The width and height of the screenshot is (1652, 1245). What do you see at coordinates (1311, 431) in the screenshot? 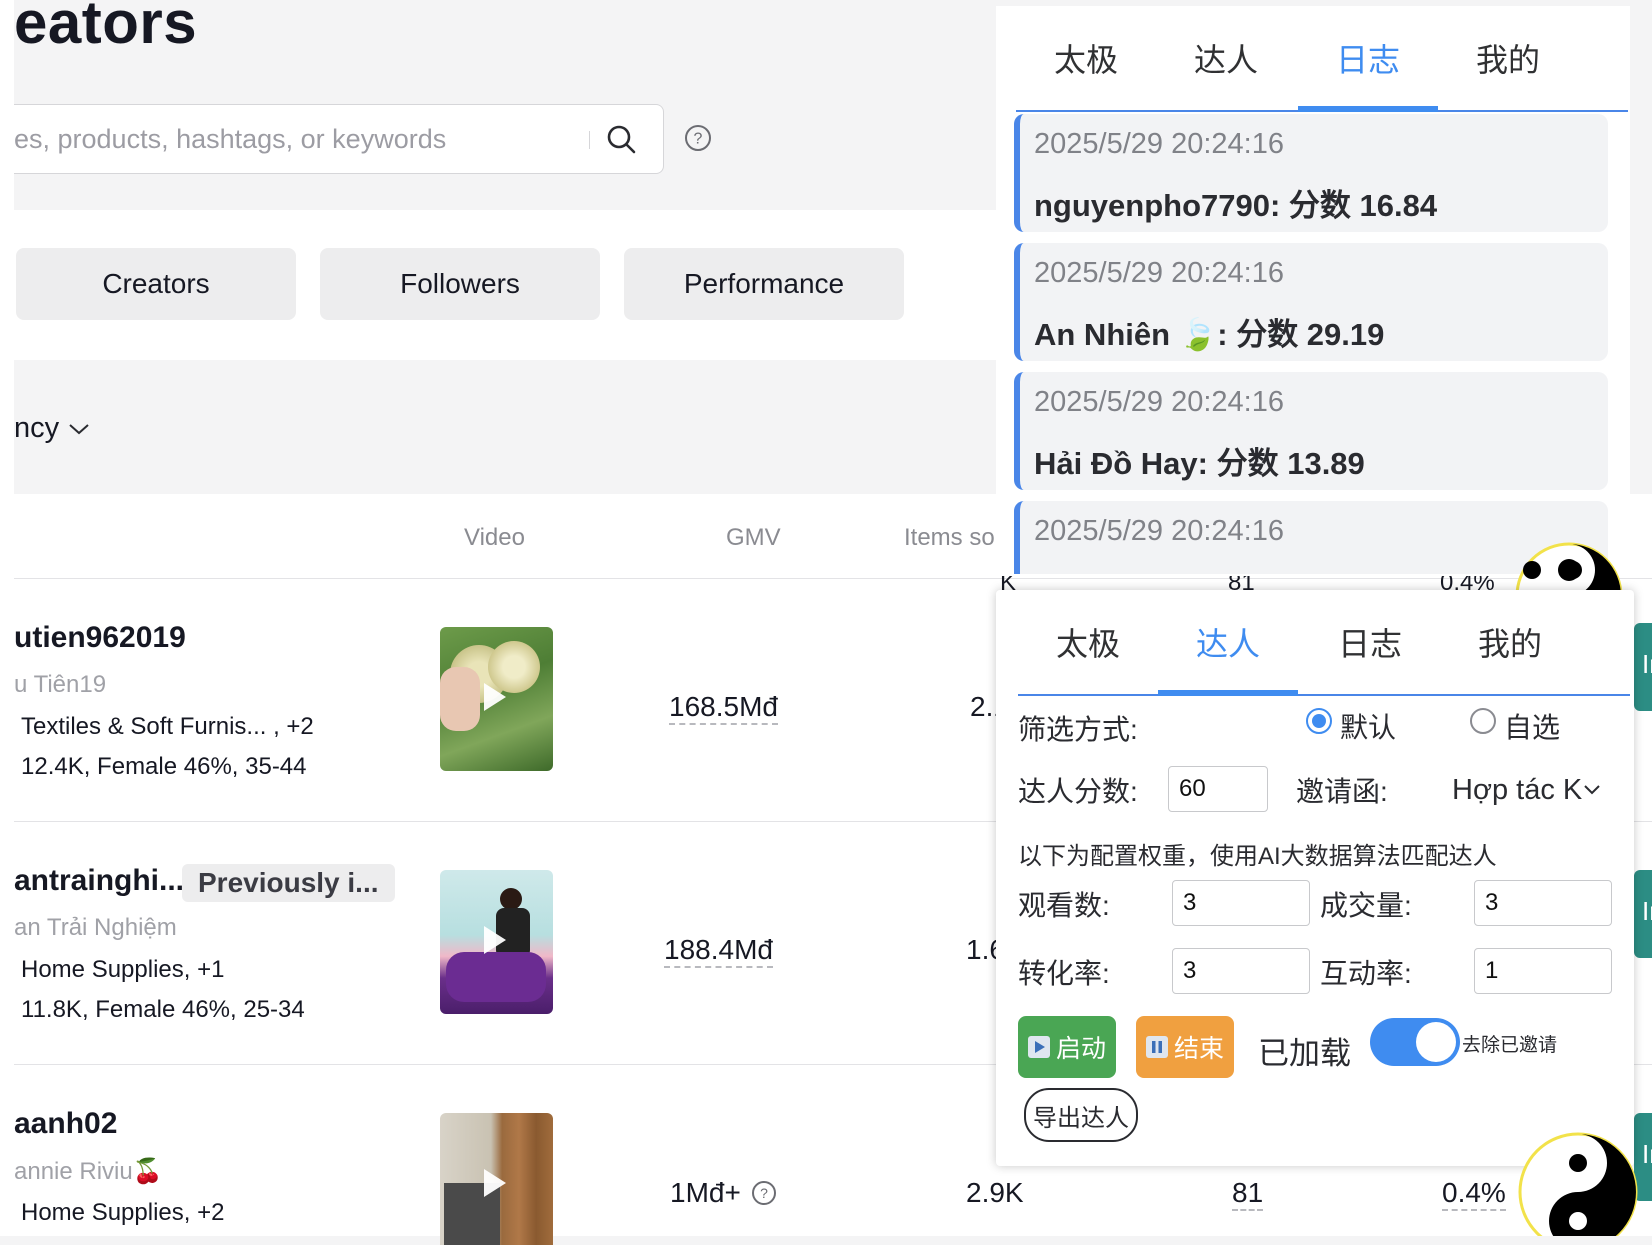
I see `log-entry: 2025/5/29 20:24:16 Hải Đồ Hay: 分数 13.89` at bounding box center [1311, 431].